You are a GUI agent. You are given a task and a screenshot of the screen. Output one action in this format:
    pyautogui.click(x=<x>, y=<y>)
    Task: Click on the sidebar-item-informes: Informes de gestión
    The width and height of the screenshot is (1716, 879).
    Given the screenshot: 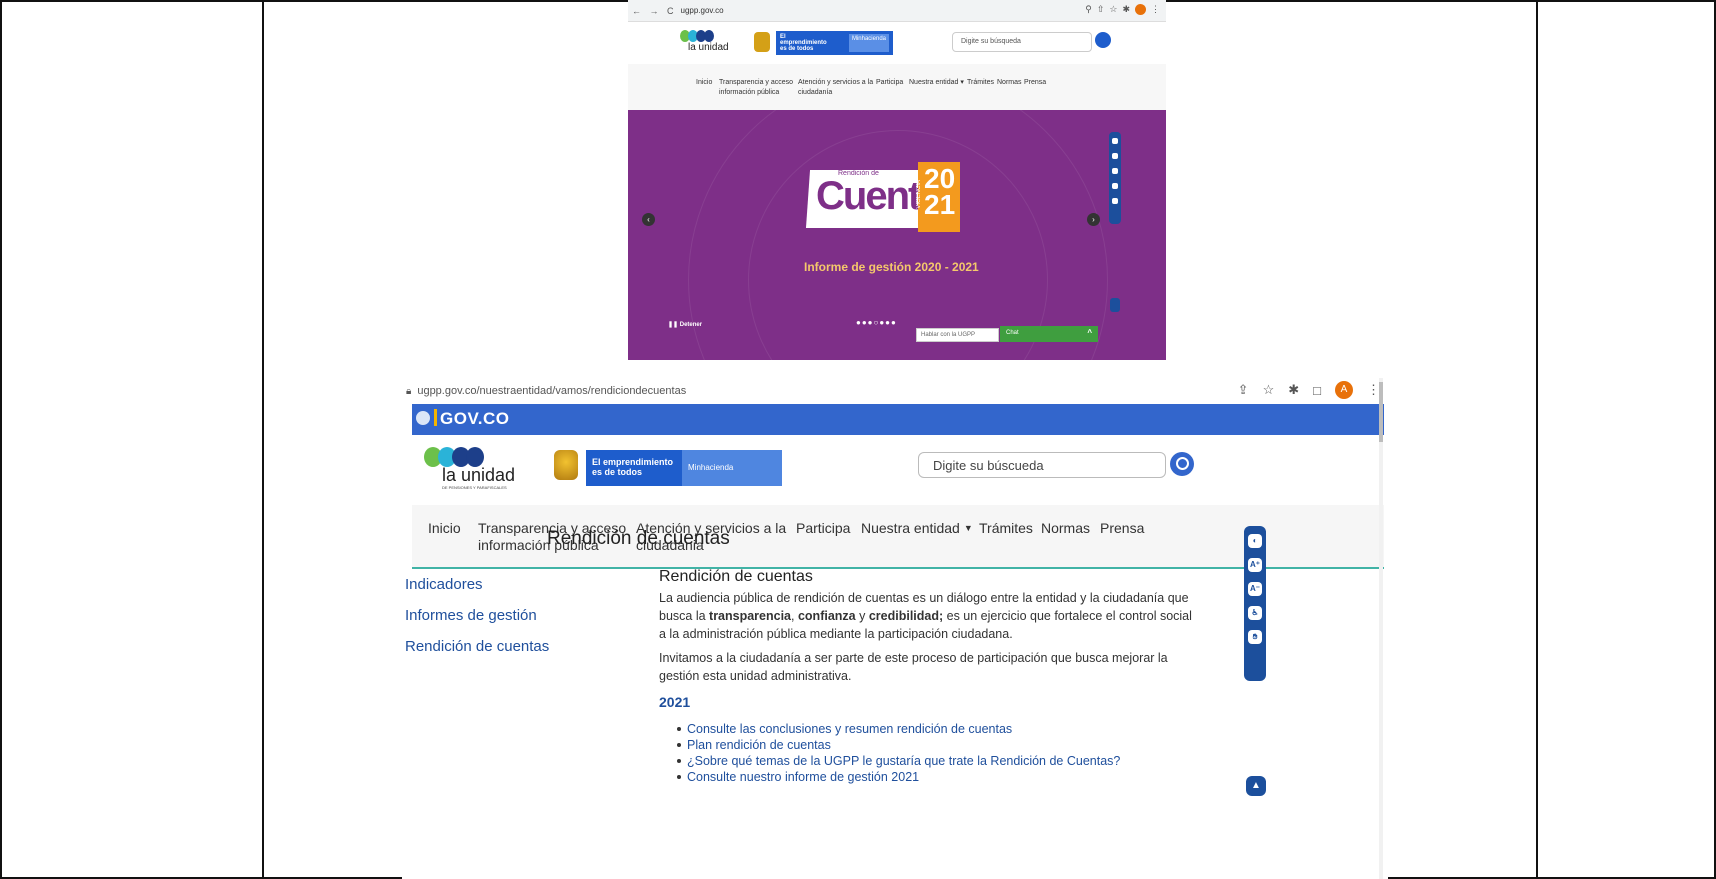 What is the action you would take?
    pyautogui.click(x=471, y=615)
    